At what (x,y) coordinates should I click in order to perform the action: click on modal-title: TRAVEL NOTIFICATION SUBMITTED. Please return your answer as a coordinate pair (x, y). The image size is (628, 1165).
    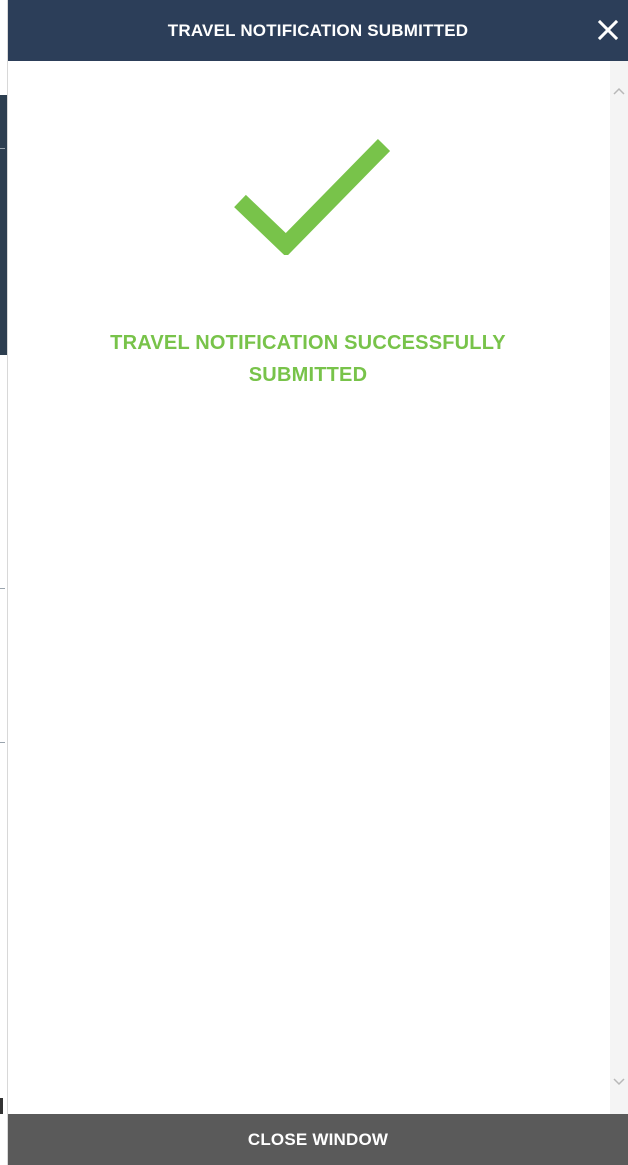
    Looking at the image, I should click on (318, 30).